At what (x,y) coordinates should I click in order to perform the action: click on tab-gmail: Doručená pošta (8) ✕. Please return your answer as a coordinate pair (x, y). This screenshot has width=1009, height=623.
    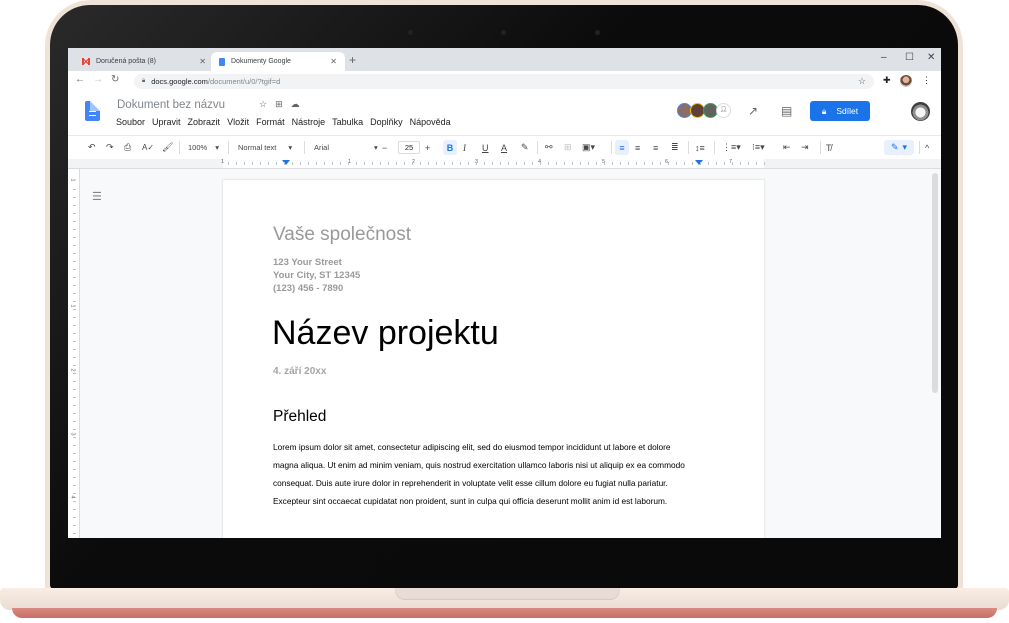
    Looking at the image, I should click on (144, 61).